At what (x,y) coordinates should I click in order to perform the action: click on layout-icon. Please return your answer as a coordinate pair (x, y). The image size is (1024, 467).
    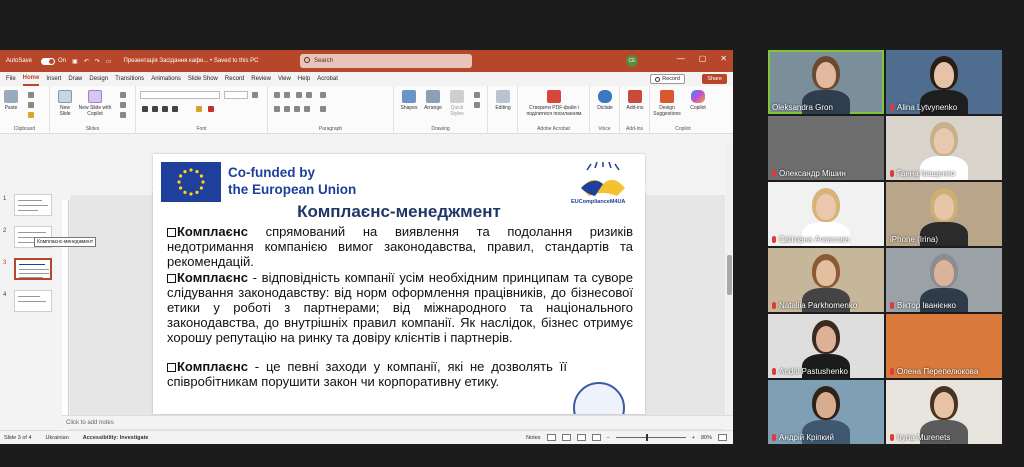
    Looking at the image, I should click on (123, 95).